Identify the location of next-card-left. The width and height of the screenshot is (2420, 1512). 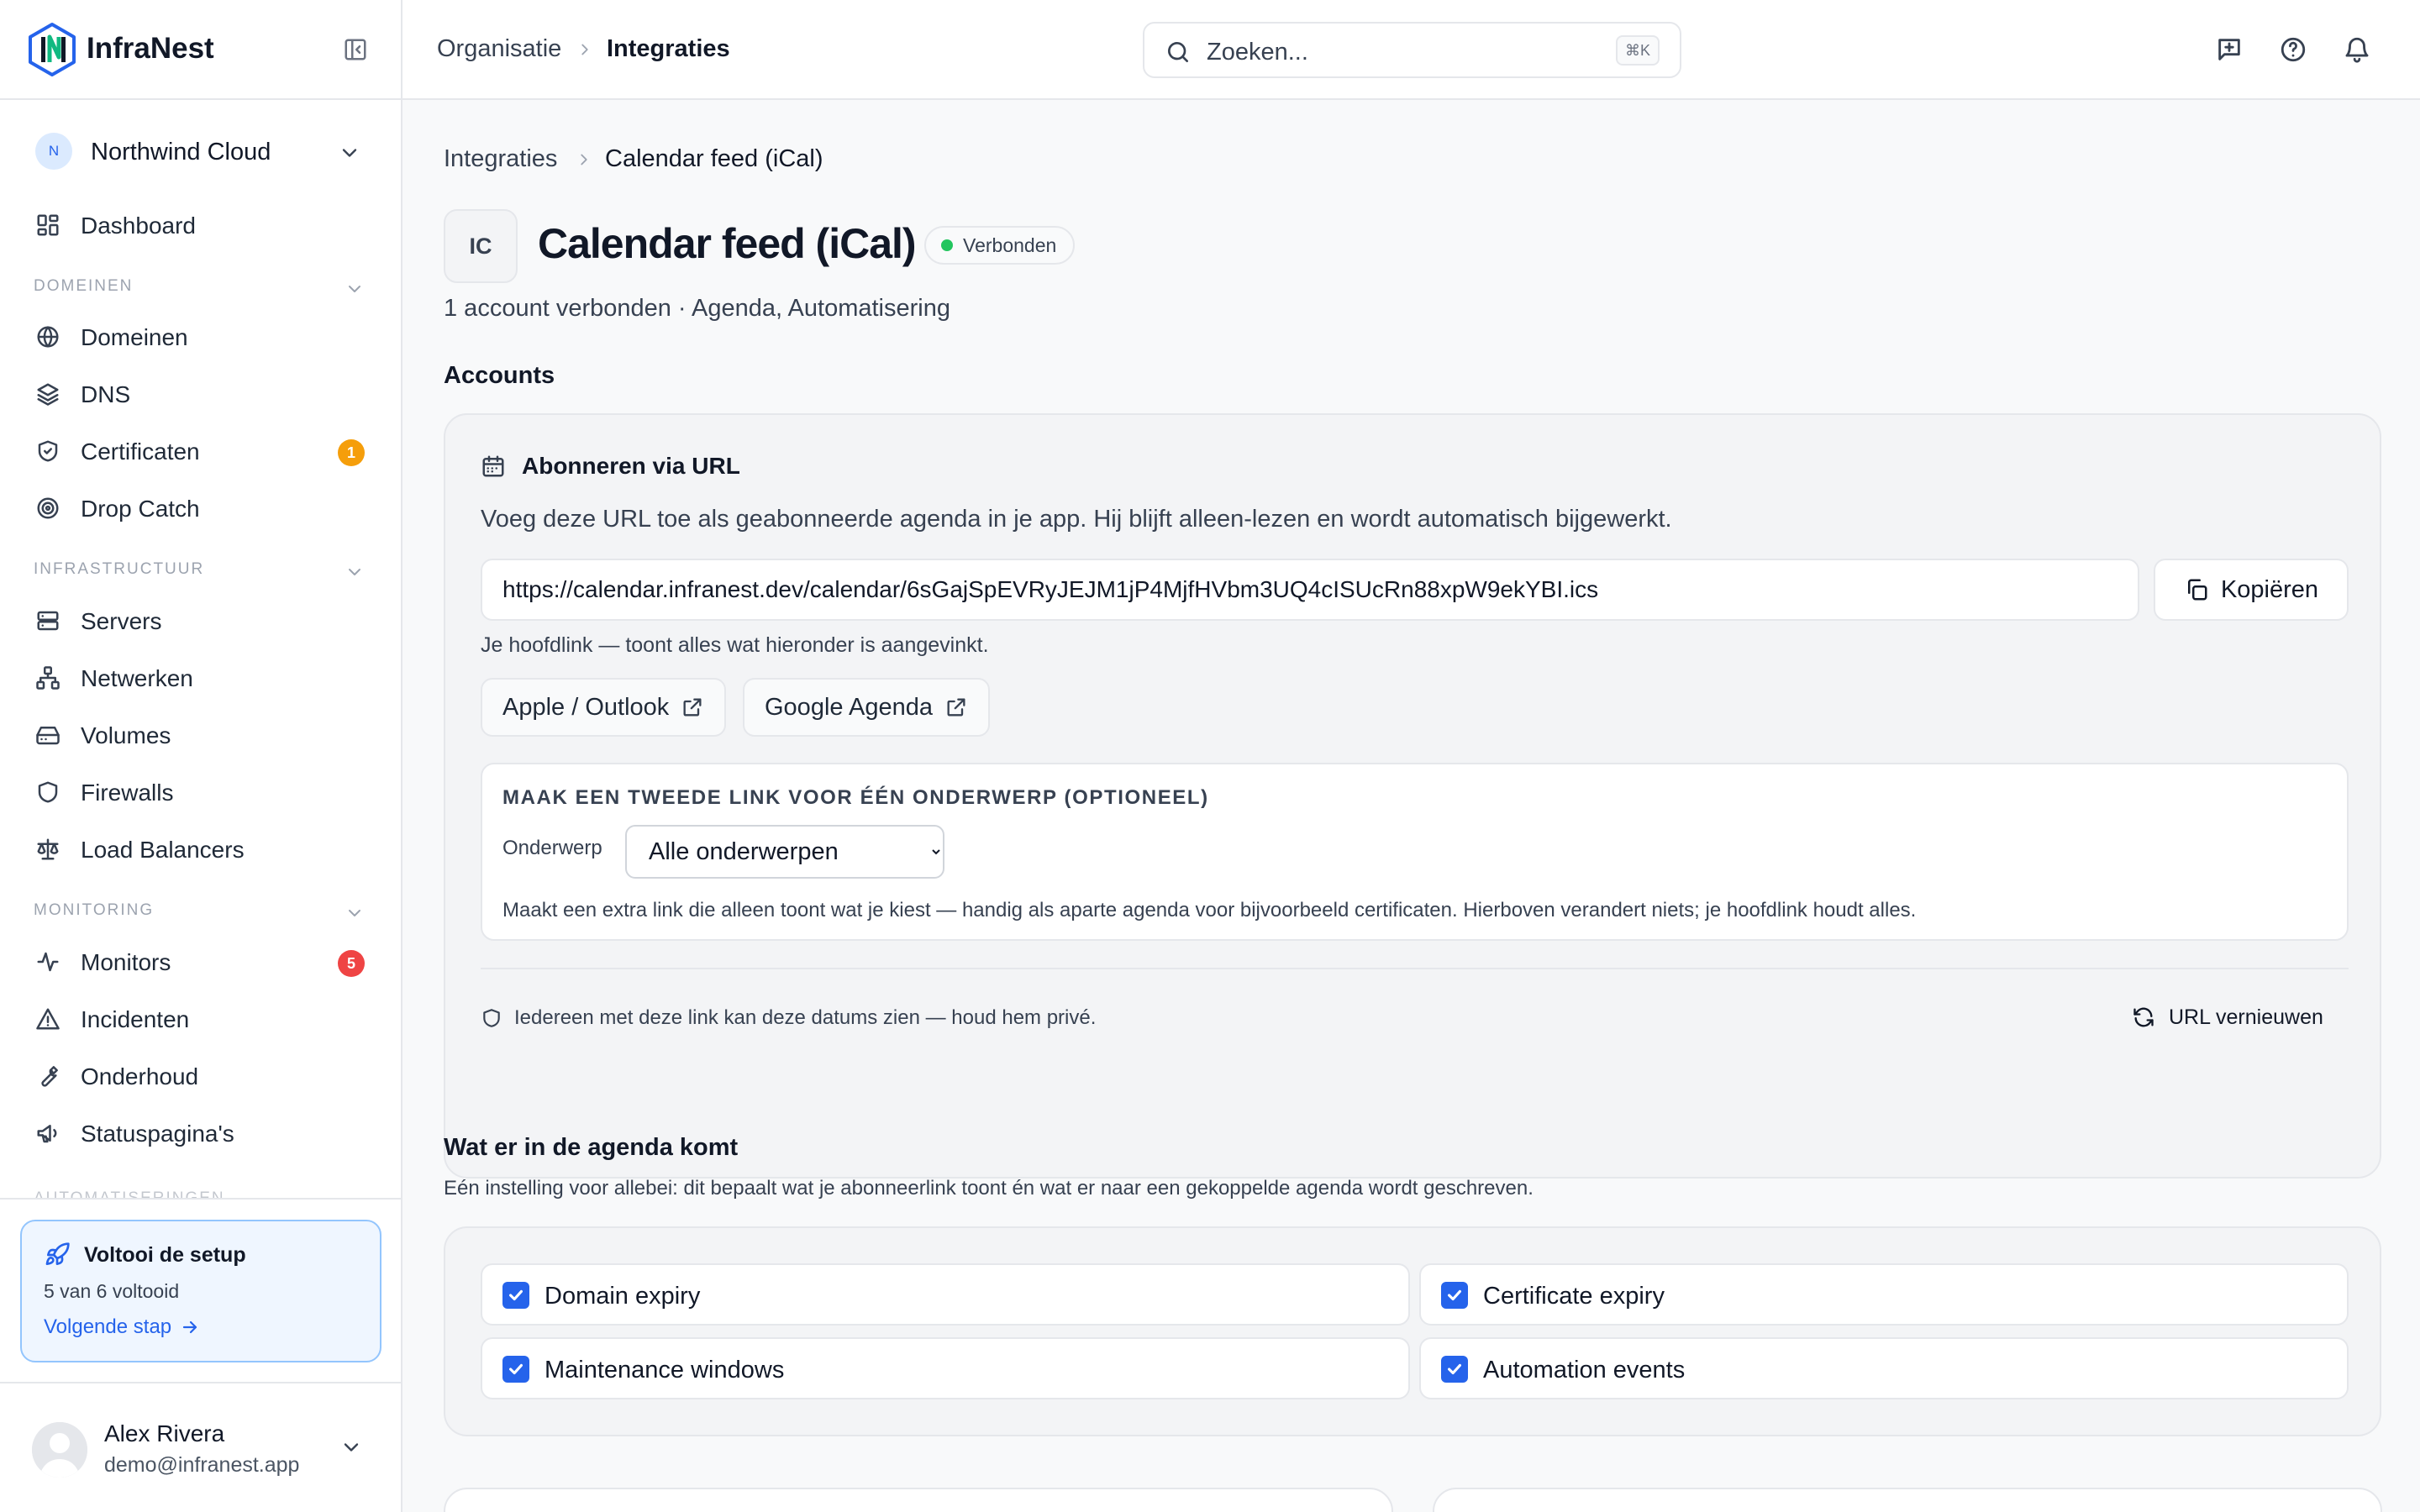
(918, 1500).